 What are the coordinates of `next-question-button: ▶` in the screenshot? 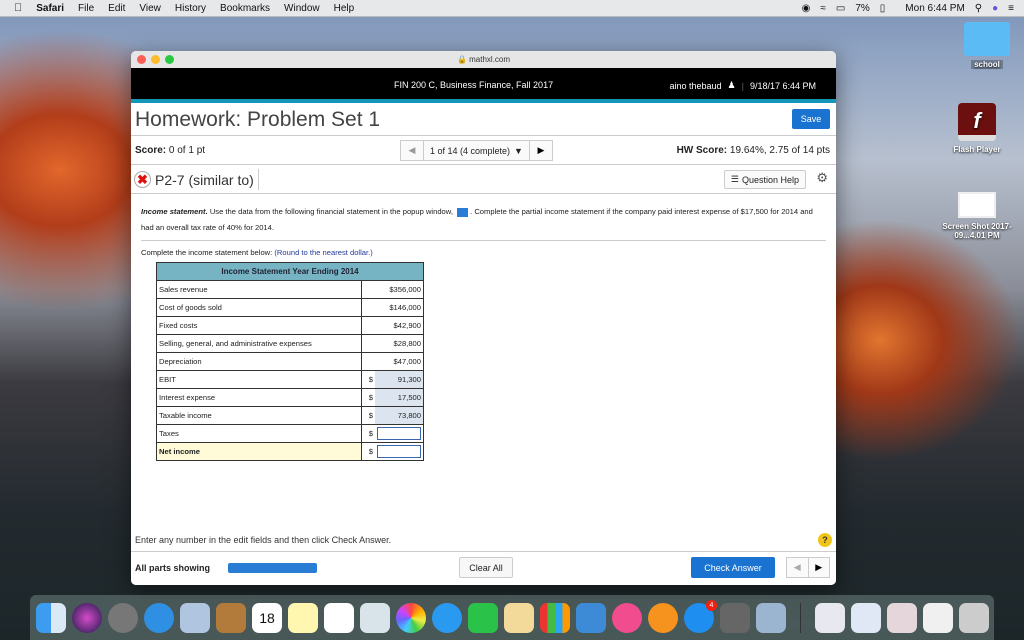 It's located at (541, 150).